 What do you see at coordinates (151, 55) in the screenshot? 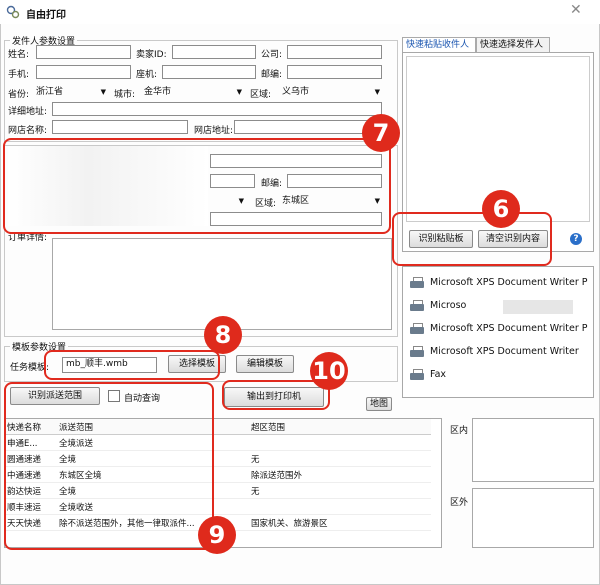
I see `seller-id-label: 卖家ID:` at bounding box center [151, 55].